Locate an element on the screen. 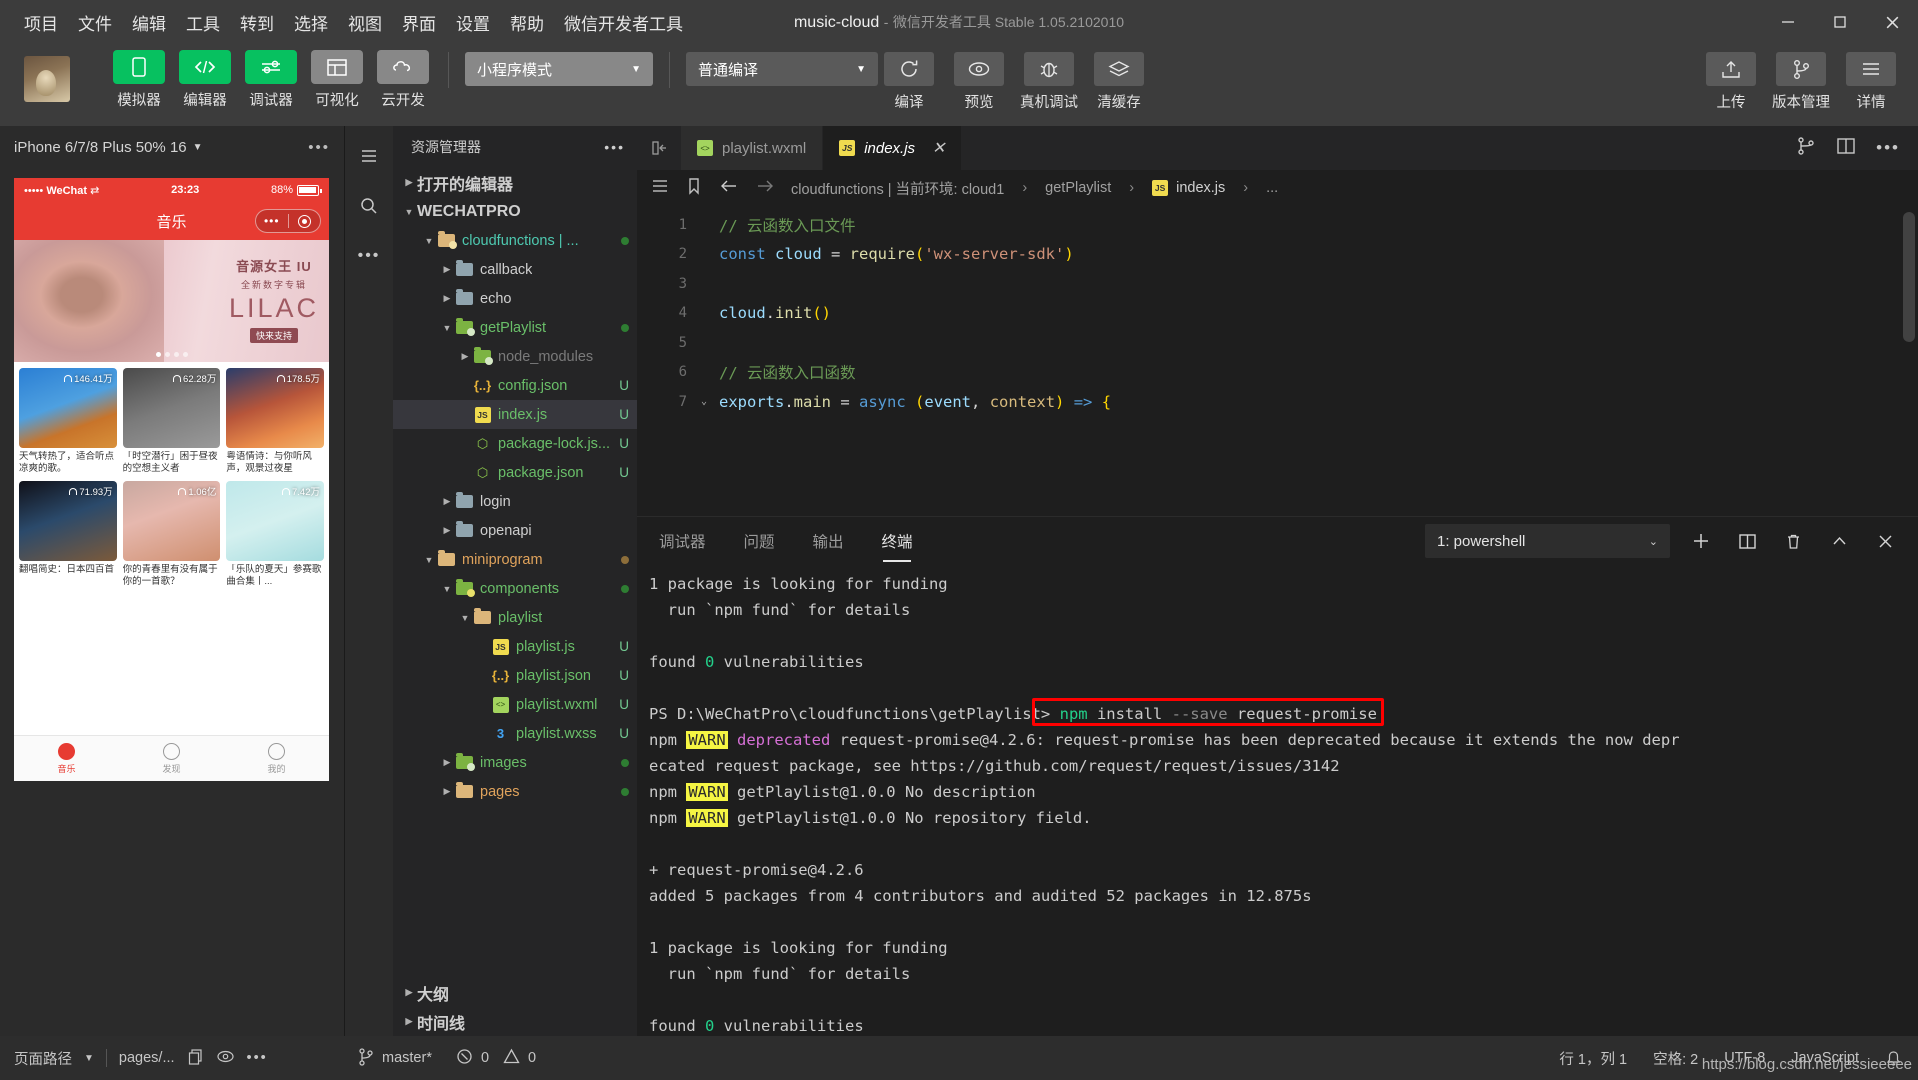  split-editor-icon is located at coordinates (659, 148).